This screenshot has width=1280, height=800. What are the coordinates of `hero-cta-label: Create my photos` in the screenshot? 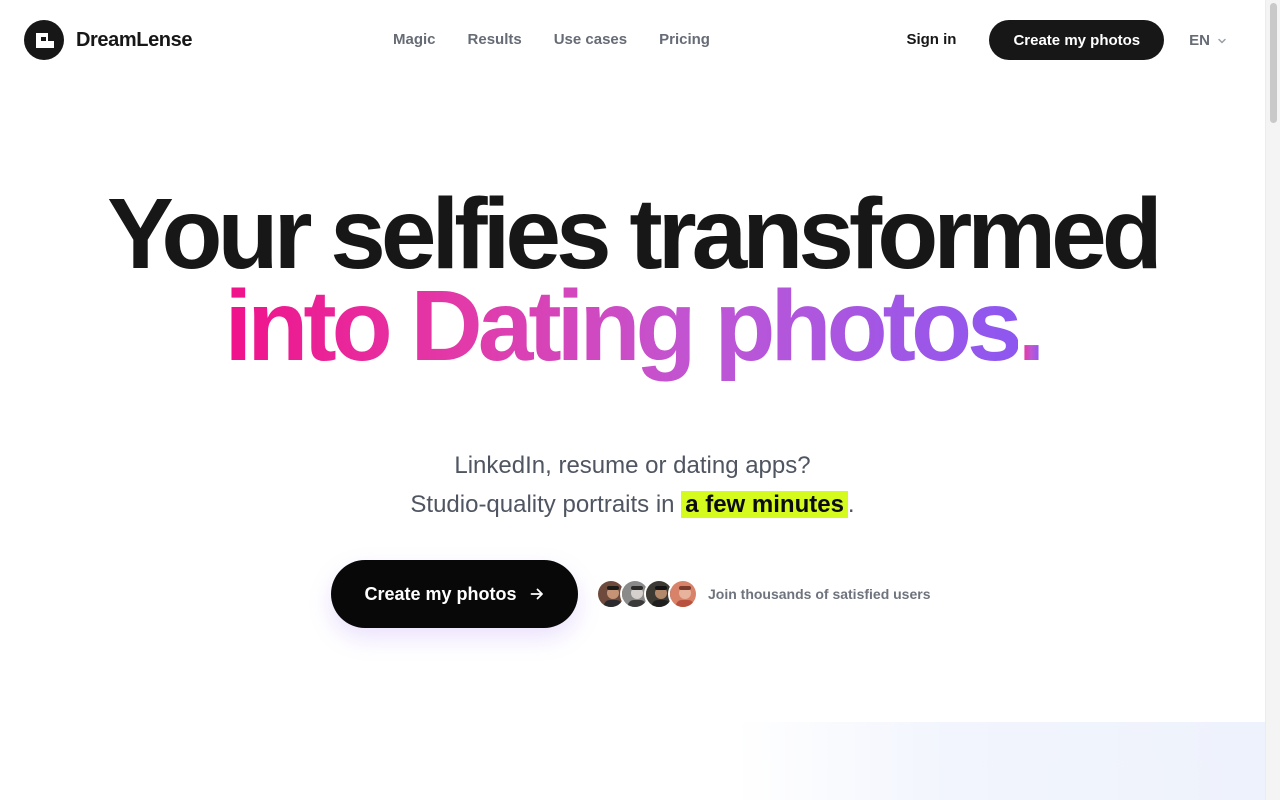 It's located at (440, 593).